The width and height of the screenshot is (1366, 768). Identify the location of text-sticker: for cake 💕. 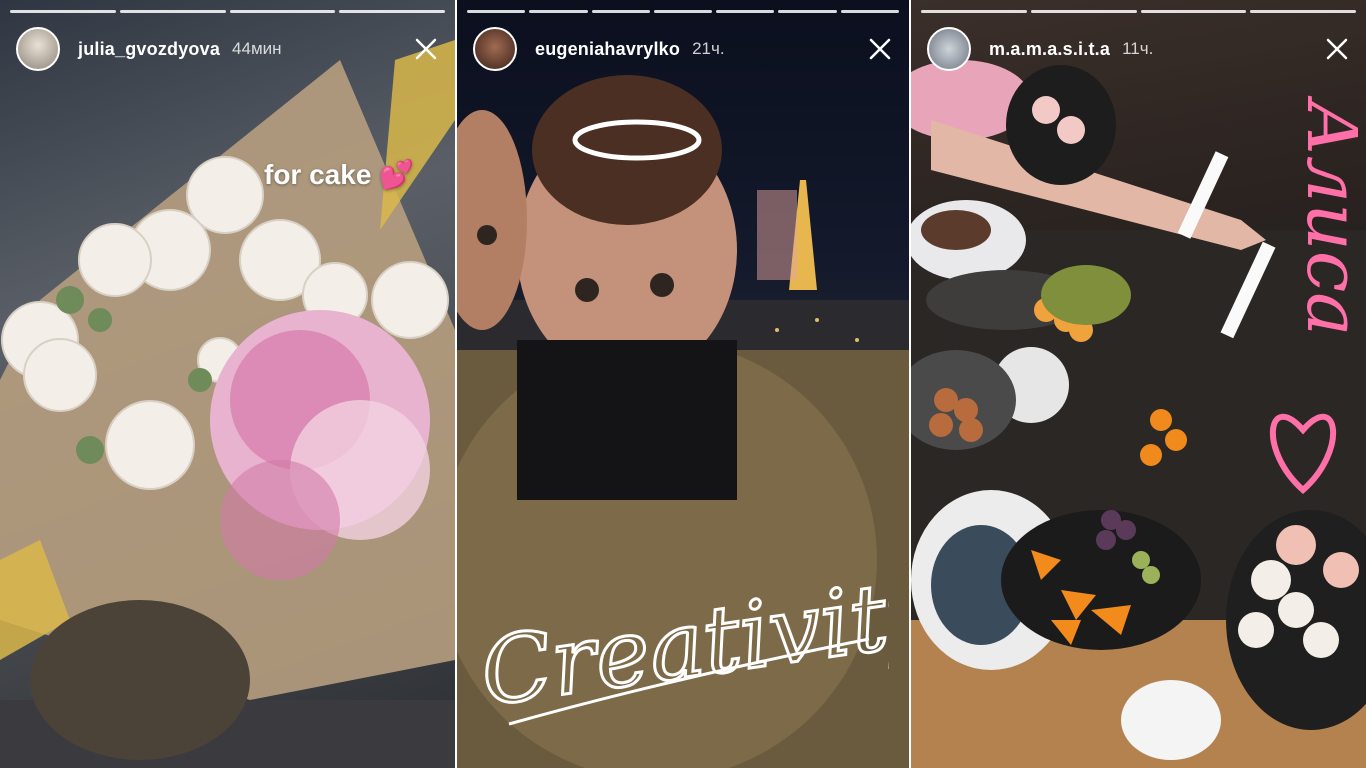
(339, 174).